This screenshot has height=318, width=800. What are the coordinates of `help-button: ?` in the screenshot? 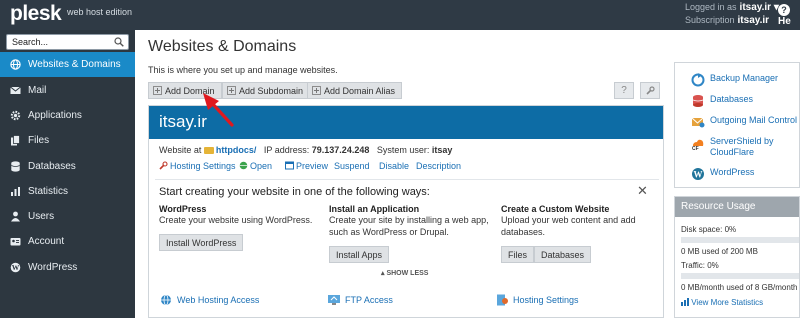 It's located at (624, 90).